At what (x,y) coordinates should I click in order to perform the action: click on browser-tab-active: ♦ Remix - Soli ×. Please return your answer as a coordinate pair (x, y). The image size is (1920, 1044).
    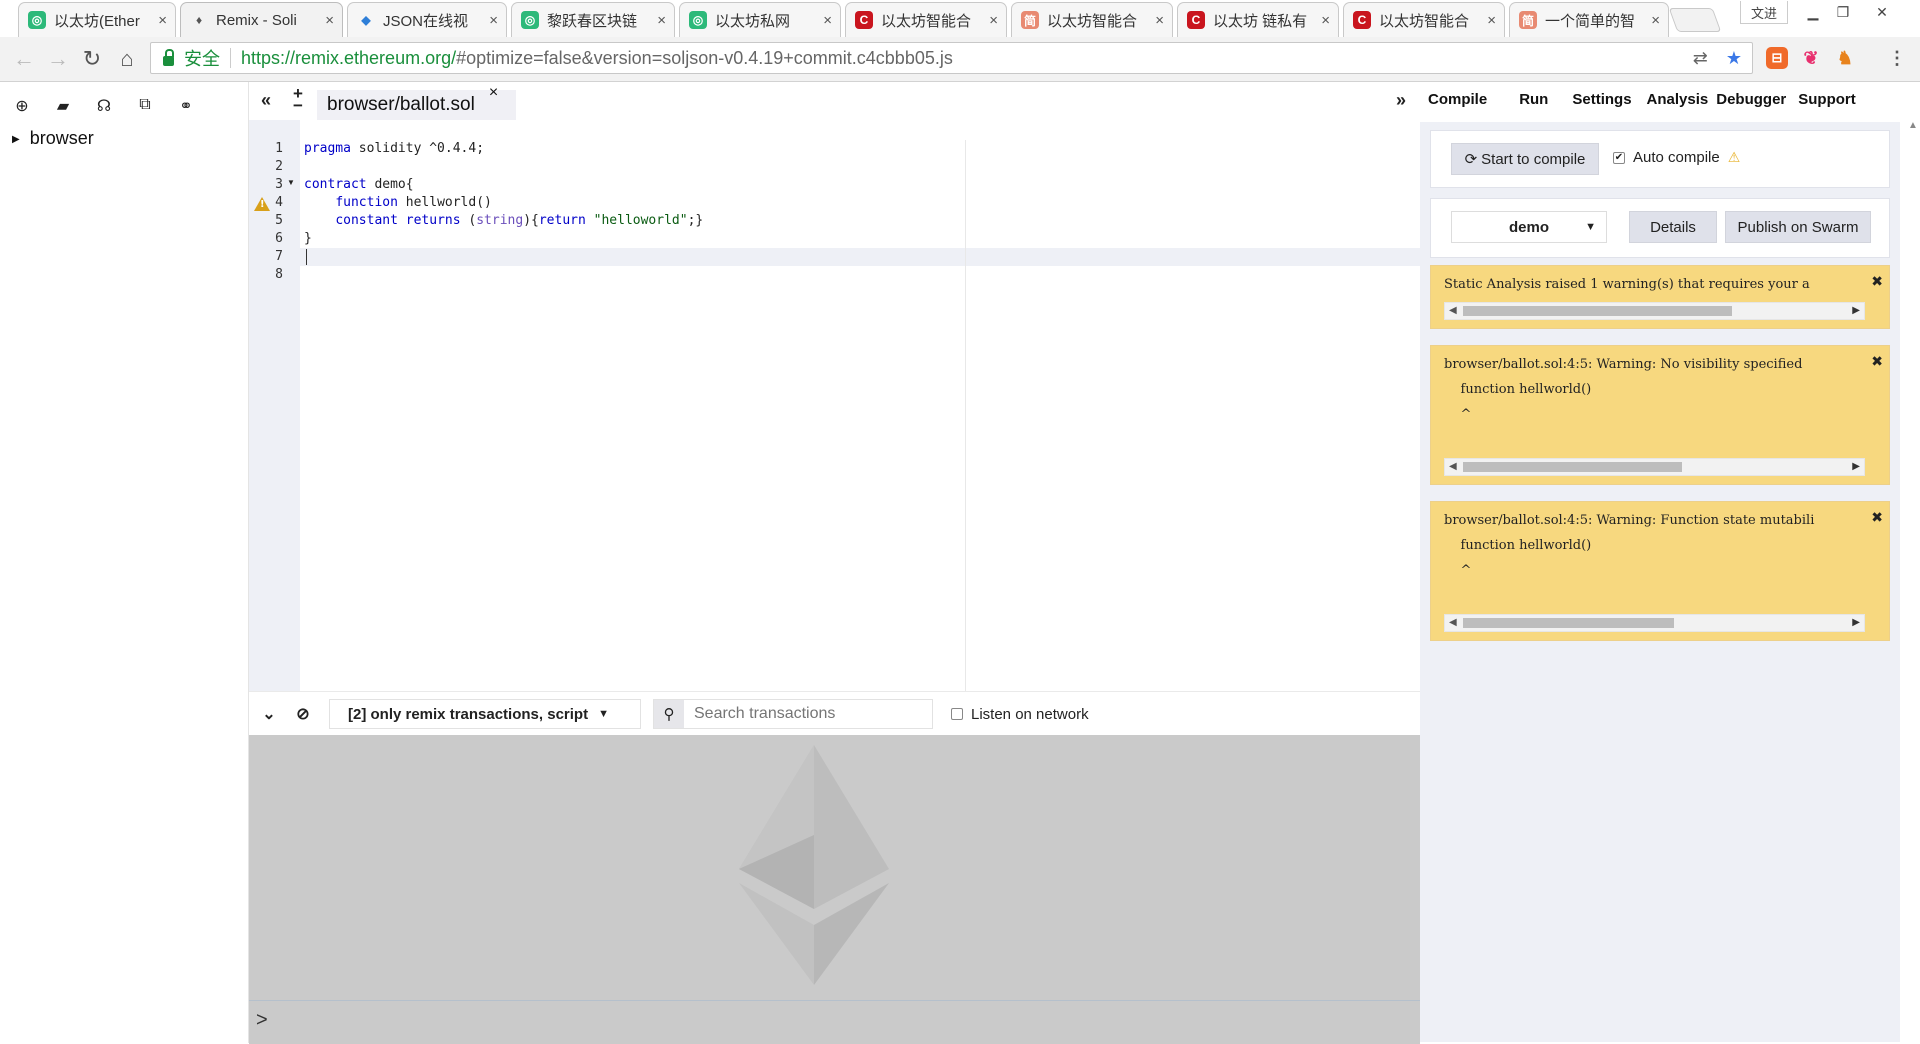
    Looking at the image, I should click on (261, 19).